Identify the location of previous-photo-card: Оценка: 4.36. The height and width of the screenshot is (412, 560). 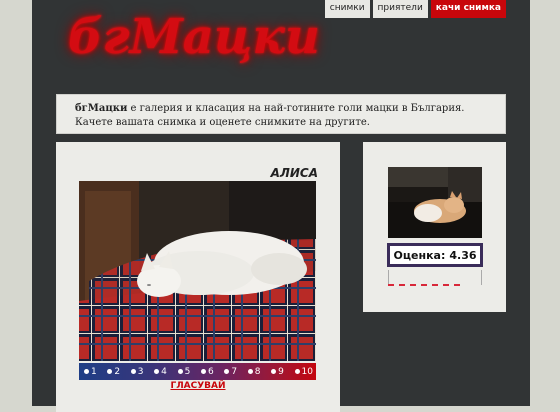
(434, 227).